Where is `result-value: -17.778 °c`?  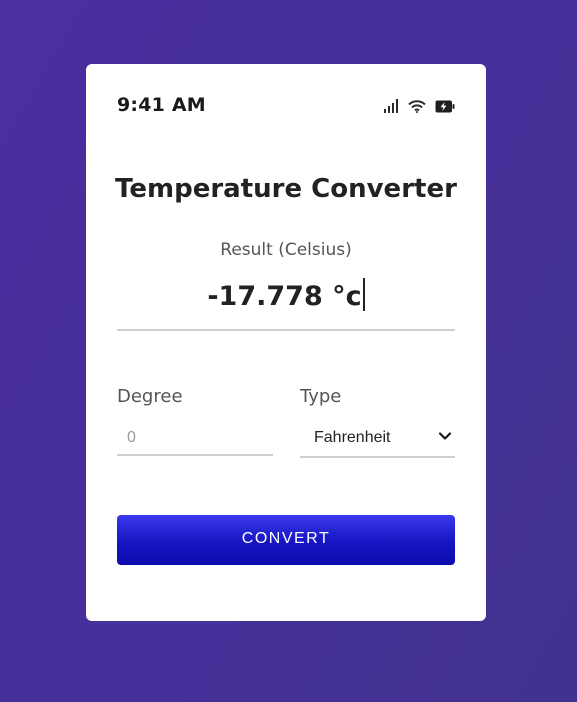 result-value: -17.778 °c is located at coordinates (284, 296).